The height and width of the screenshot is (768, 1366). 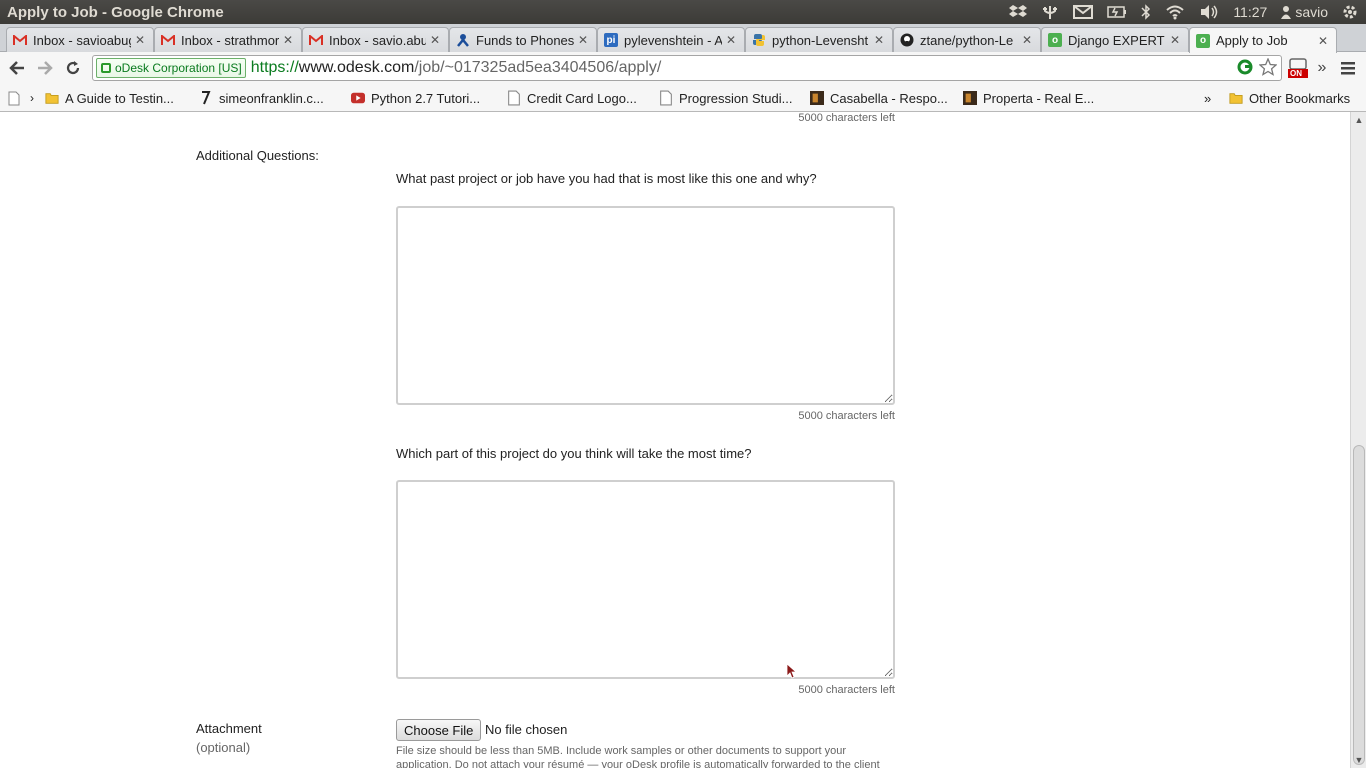 I want to click on page-extension-icon, so click(x=1245, y=69).